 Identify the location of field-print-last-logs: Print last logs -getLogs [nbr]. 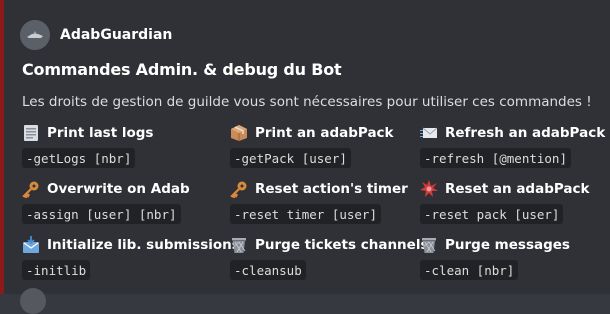
(117, 145).